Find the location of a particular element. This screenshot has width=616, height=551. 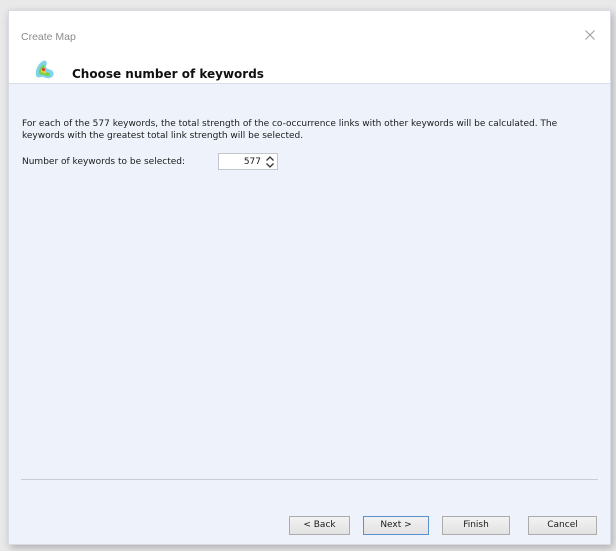

next-button: Next > is located at coordinates (396, 525).